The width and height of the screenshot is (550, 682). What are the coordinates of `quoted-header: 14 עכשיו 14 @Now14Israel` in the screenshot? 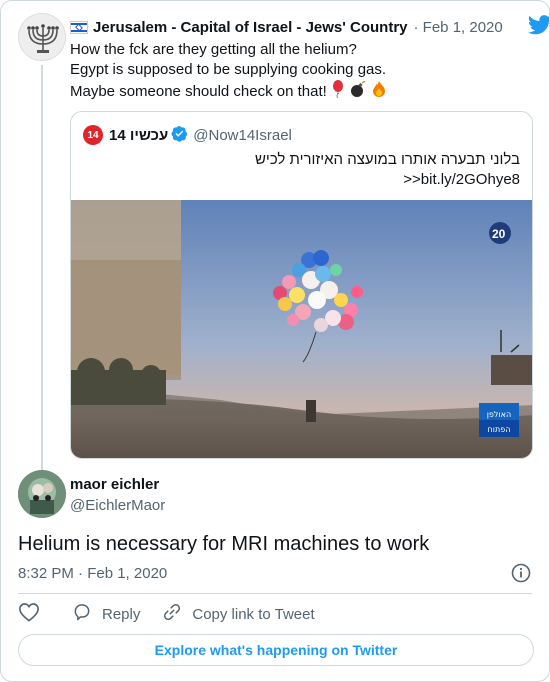 It's located at (187, 135).